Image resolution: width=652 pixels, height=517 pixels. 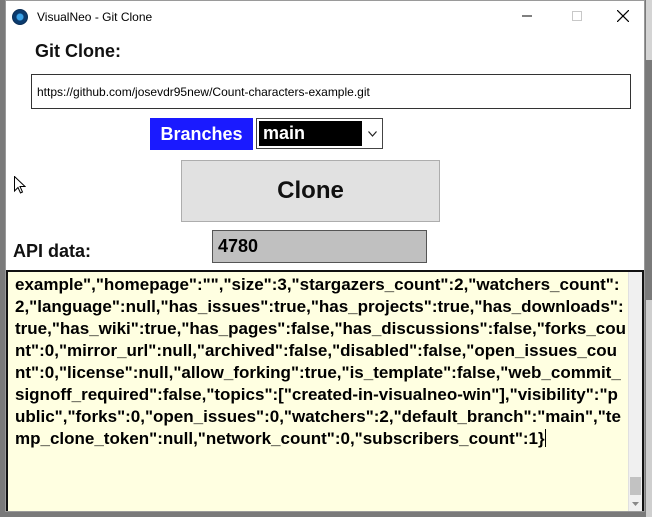 I want to click on git-clone-heading: Git Clone:, so click(x=78, y=51).